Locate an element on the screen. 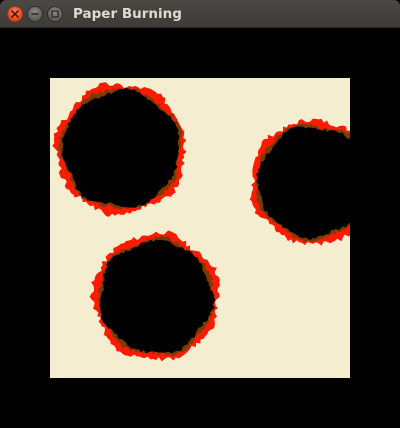 The height and width of the screenshot is (428, 400). title-bar: Paper Burning is located at coordinates (200, 14).